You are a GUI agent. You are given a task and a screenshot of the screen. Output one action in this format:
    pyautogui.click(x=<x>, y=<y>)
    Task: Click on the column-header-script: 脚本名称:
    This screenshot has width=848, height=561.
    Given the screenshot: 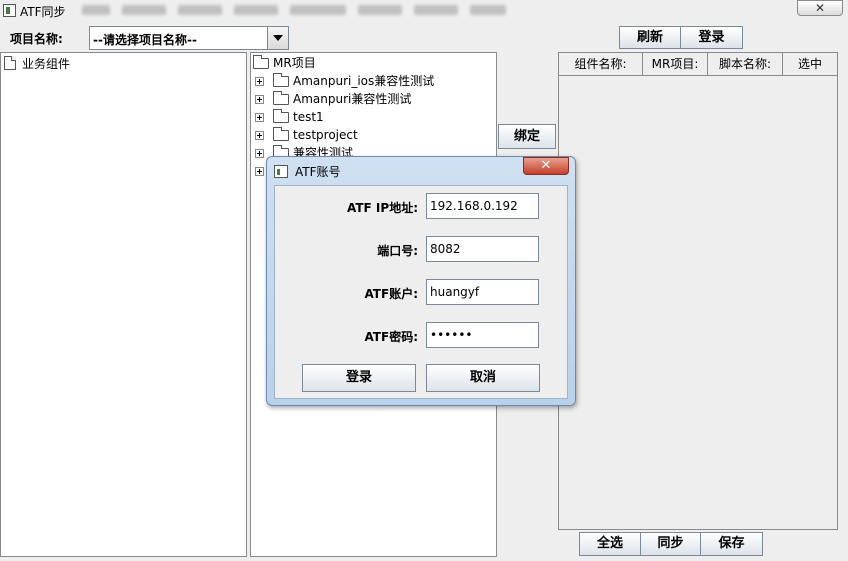 What is the action you would take?
    pyautogui.click(x=745, y=64)
    